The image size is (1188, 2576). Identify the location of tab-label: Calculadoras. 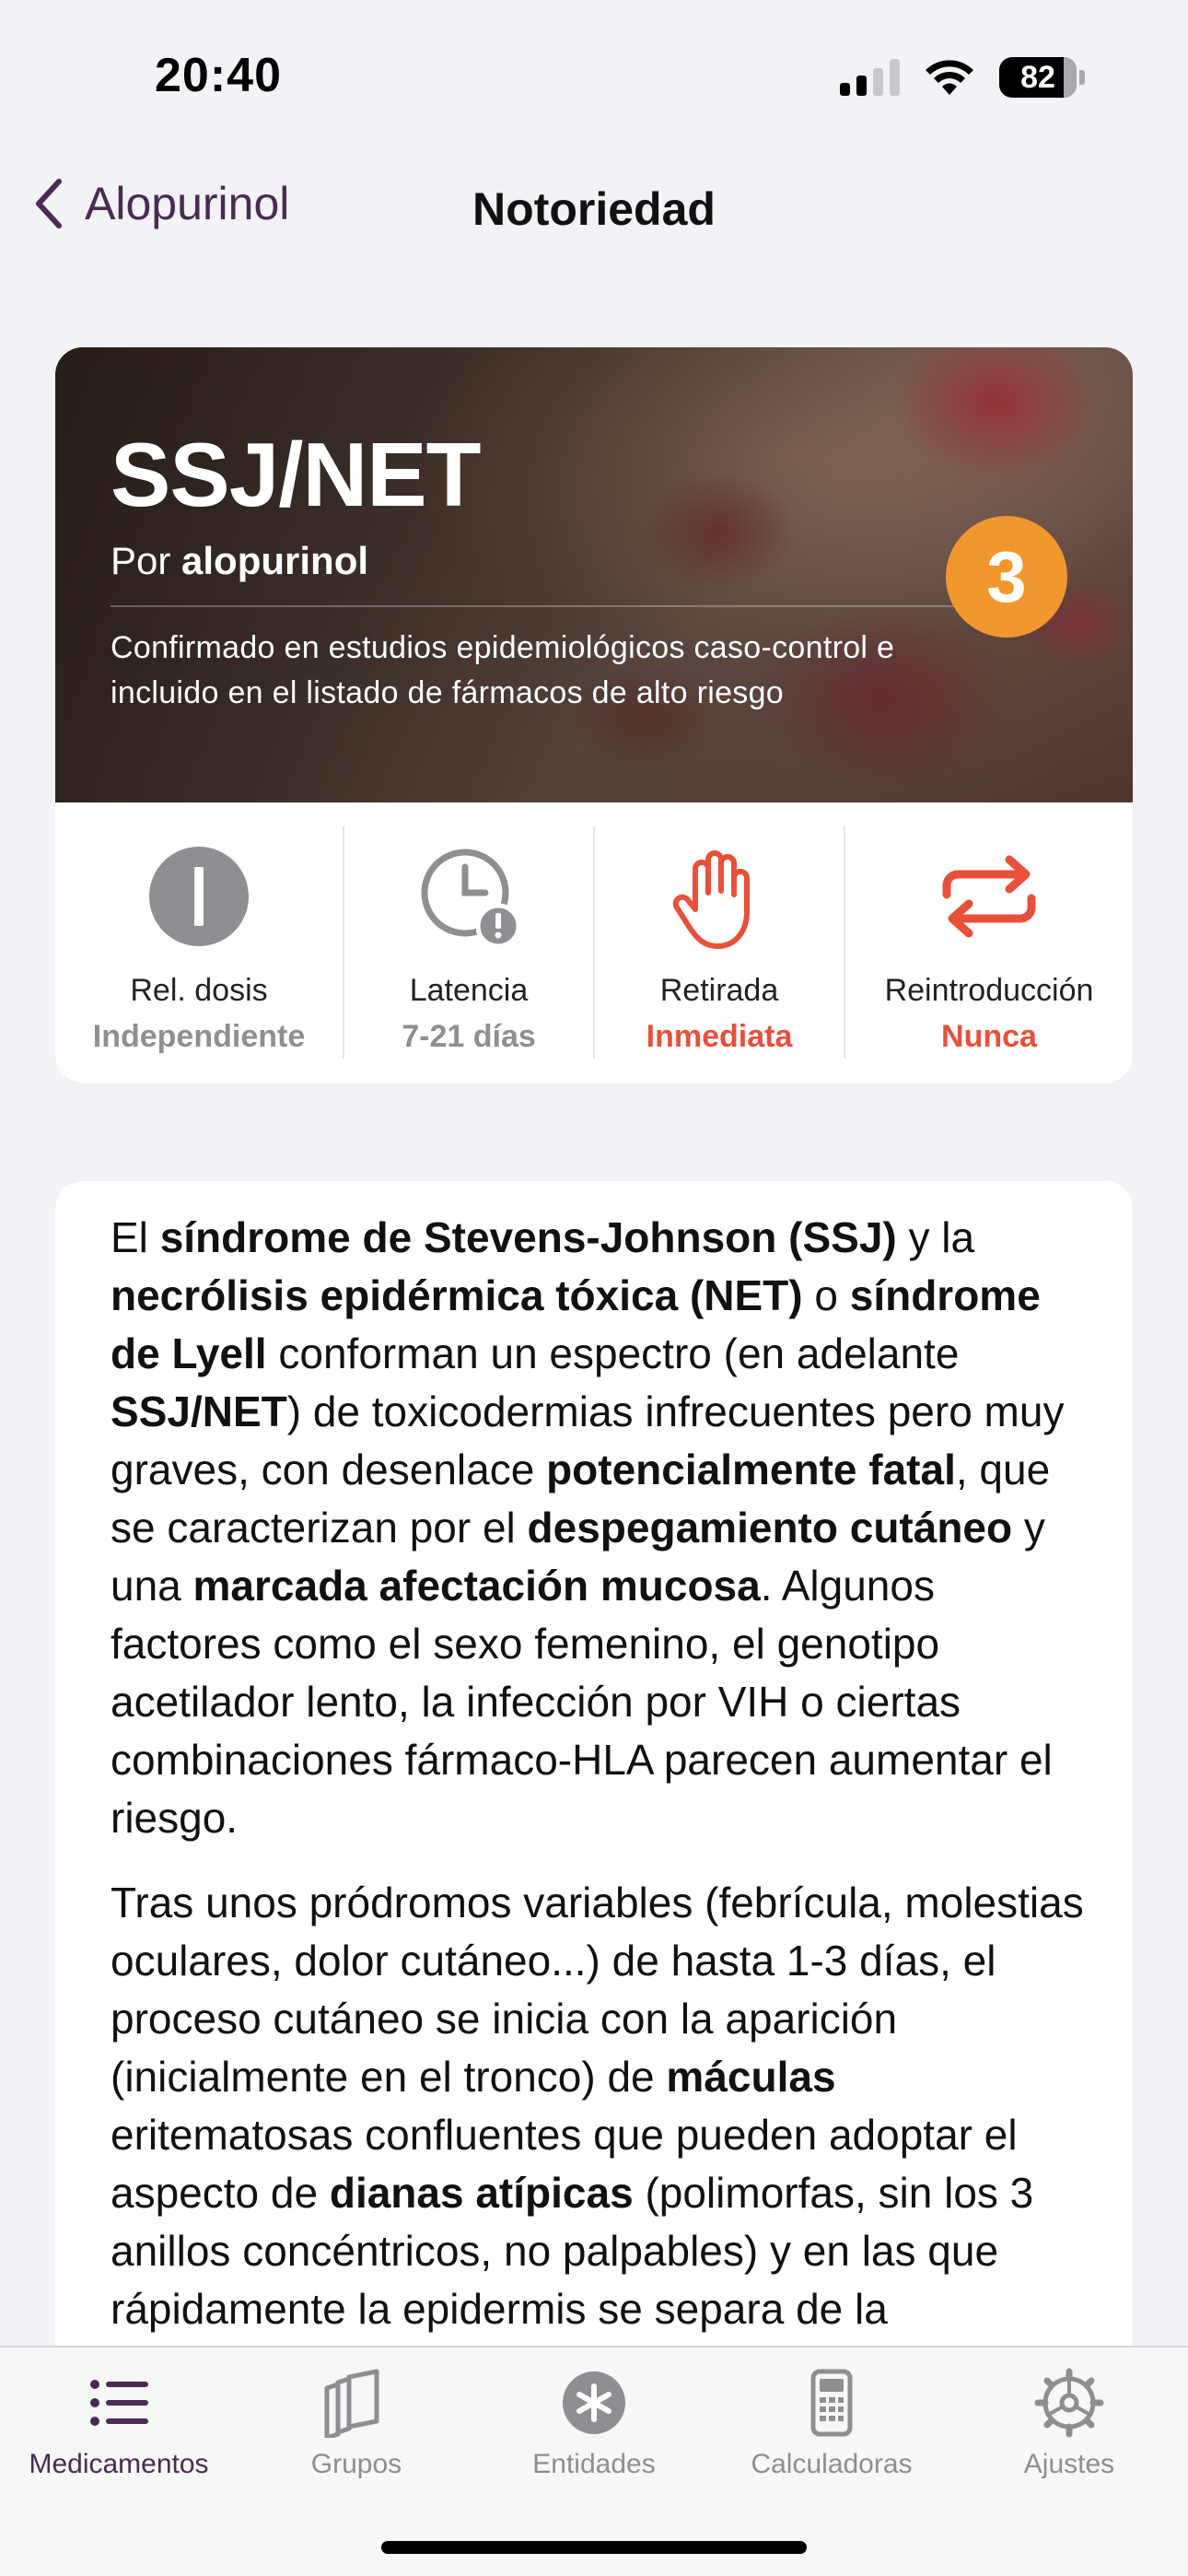
(832, 2464).